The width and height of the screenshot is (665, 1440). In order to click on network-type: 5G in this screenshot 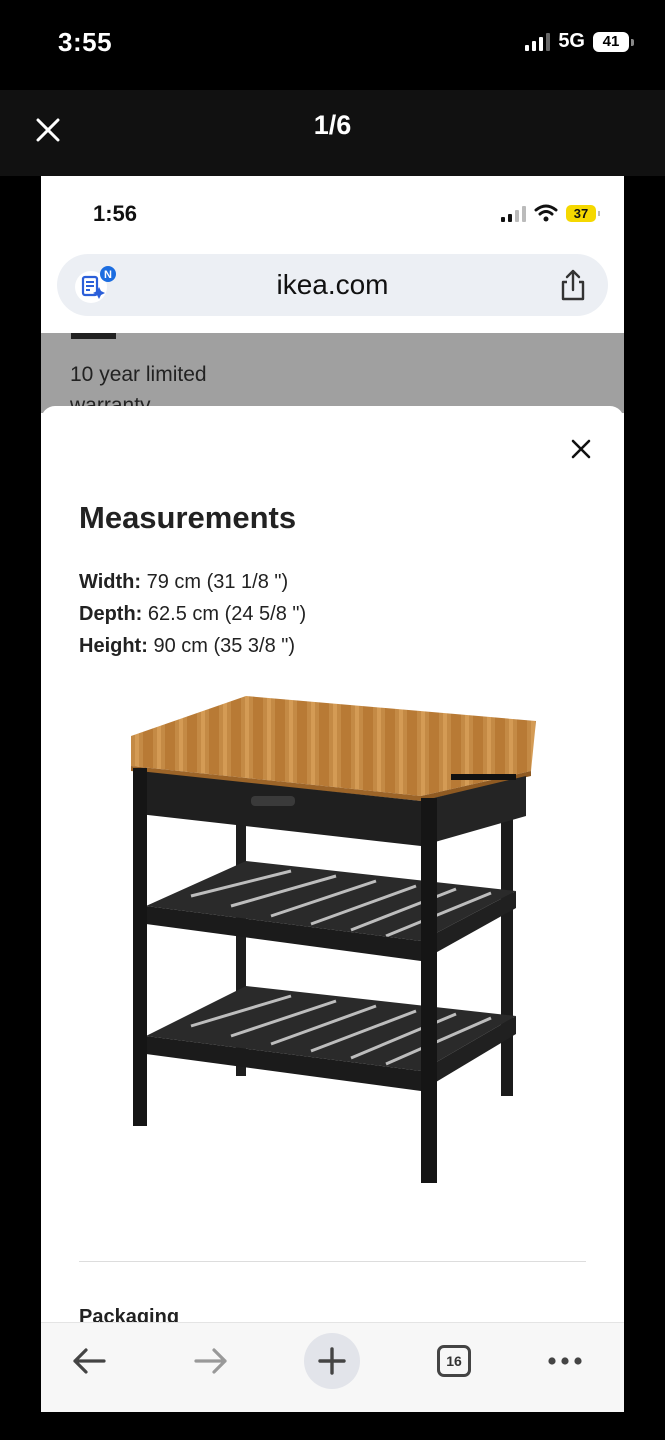, I will do `click(571, 41)`.